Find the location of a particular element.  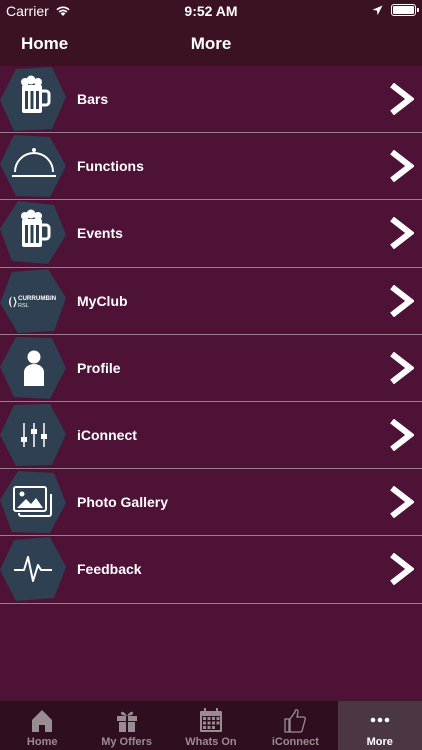

pulse-icon is located at coordinates (33, 569).